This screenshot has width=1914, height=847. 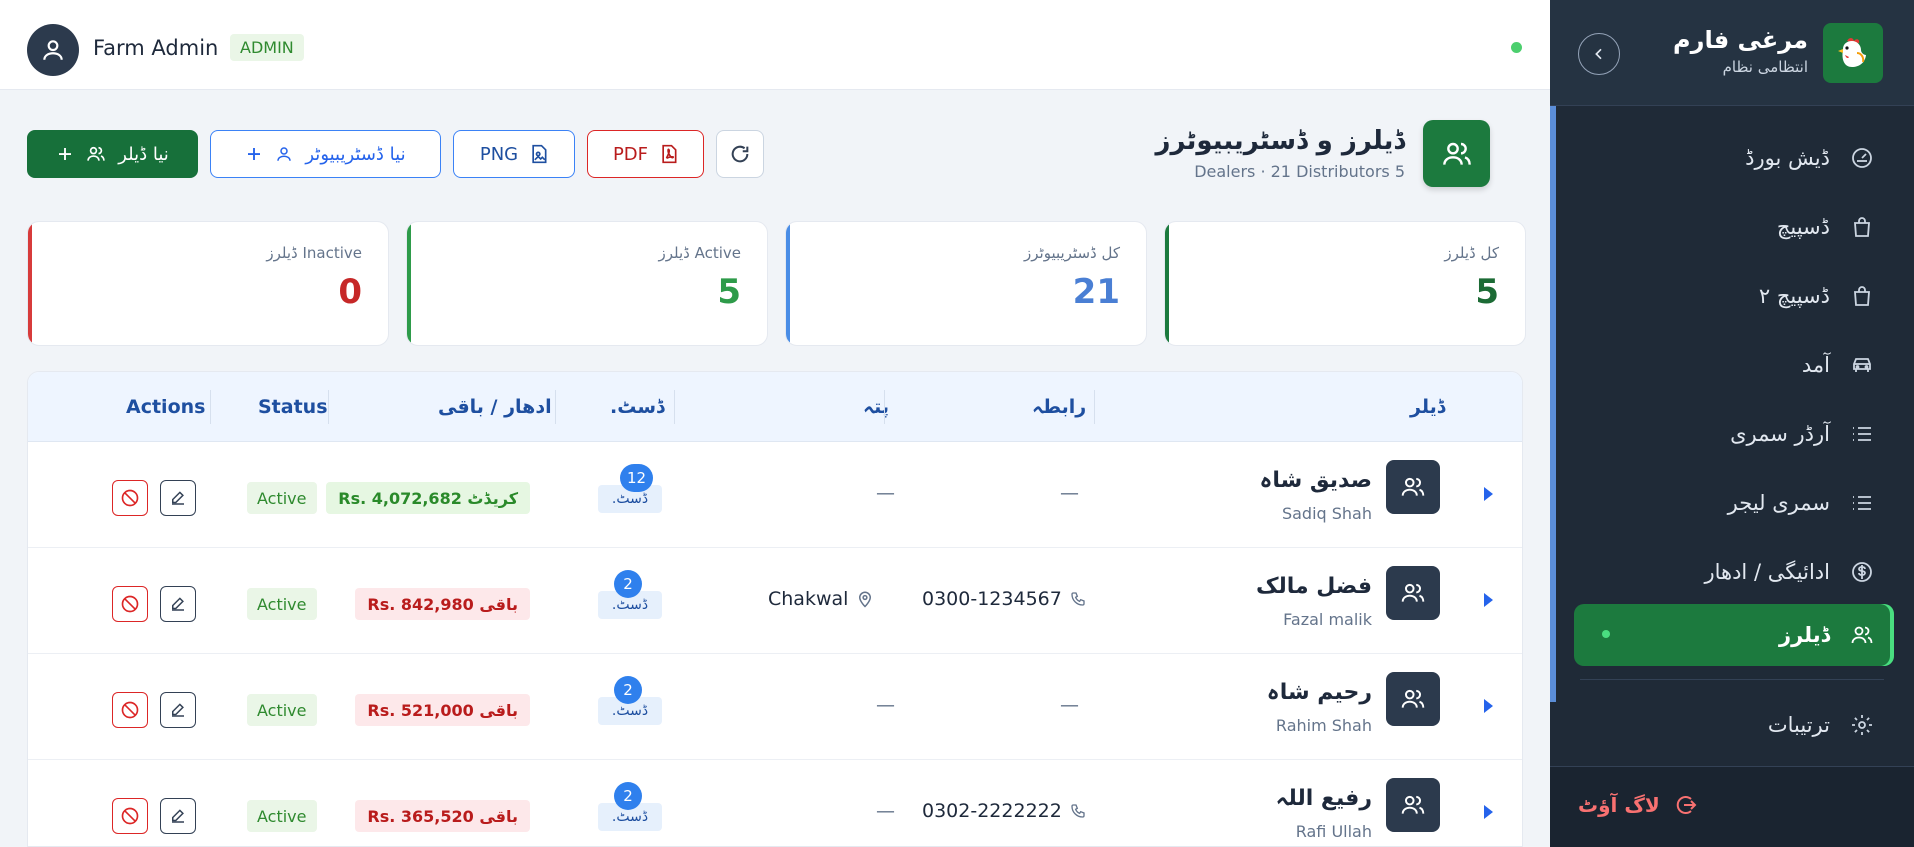 I want to click on page-title: ڈیلرز و ڈسٹریبیوٹرز, so click(x=1280, y=141).